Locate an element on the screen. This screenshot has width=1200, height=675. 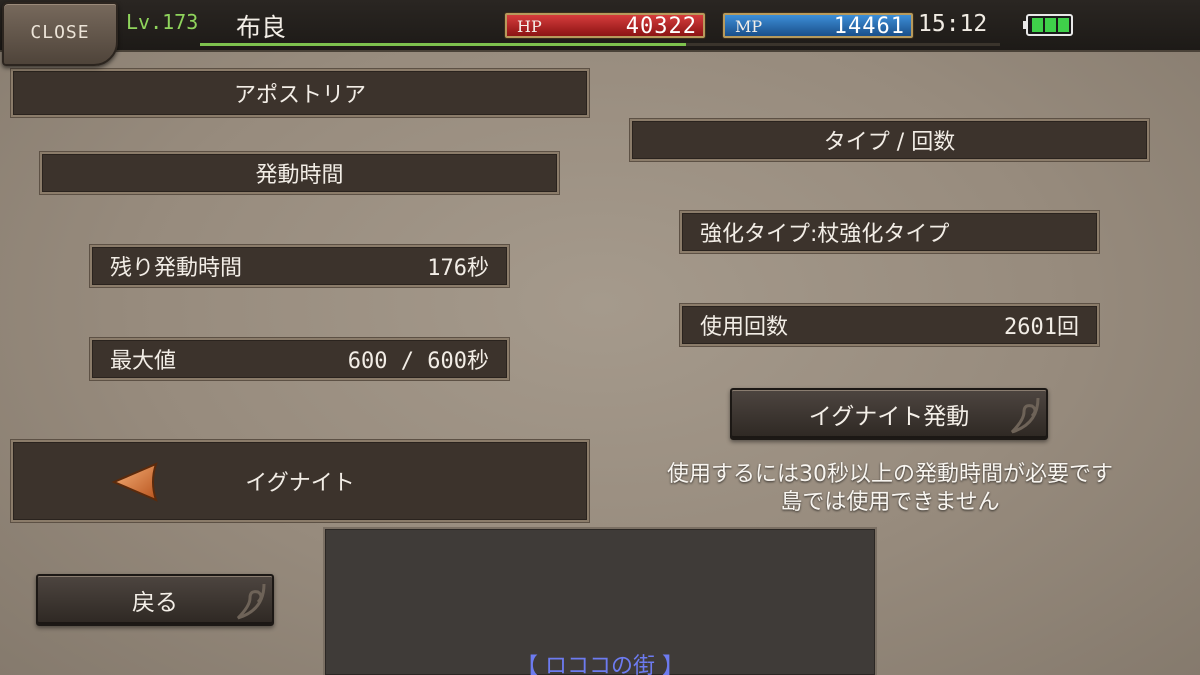
use-count-value: 2601回 is located at coordinates (1041, 327).